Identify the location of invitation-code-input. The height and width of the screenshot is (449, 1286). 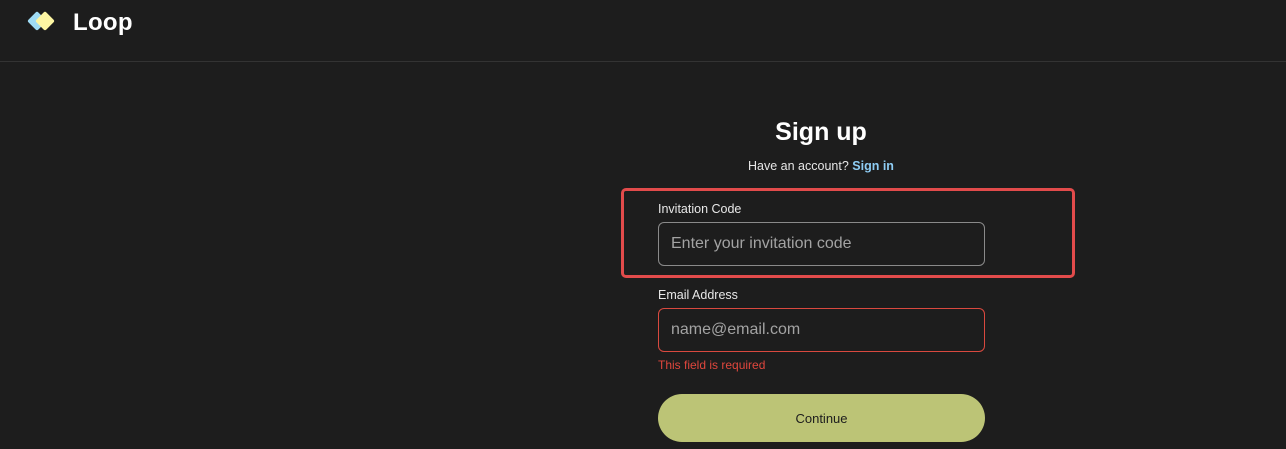
(821, 244).